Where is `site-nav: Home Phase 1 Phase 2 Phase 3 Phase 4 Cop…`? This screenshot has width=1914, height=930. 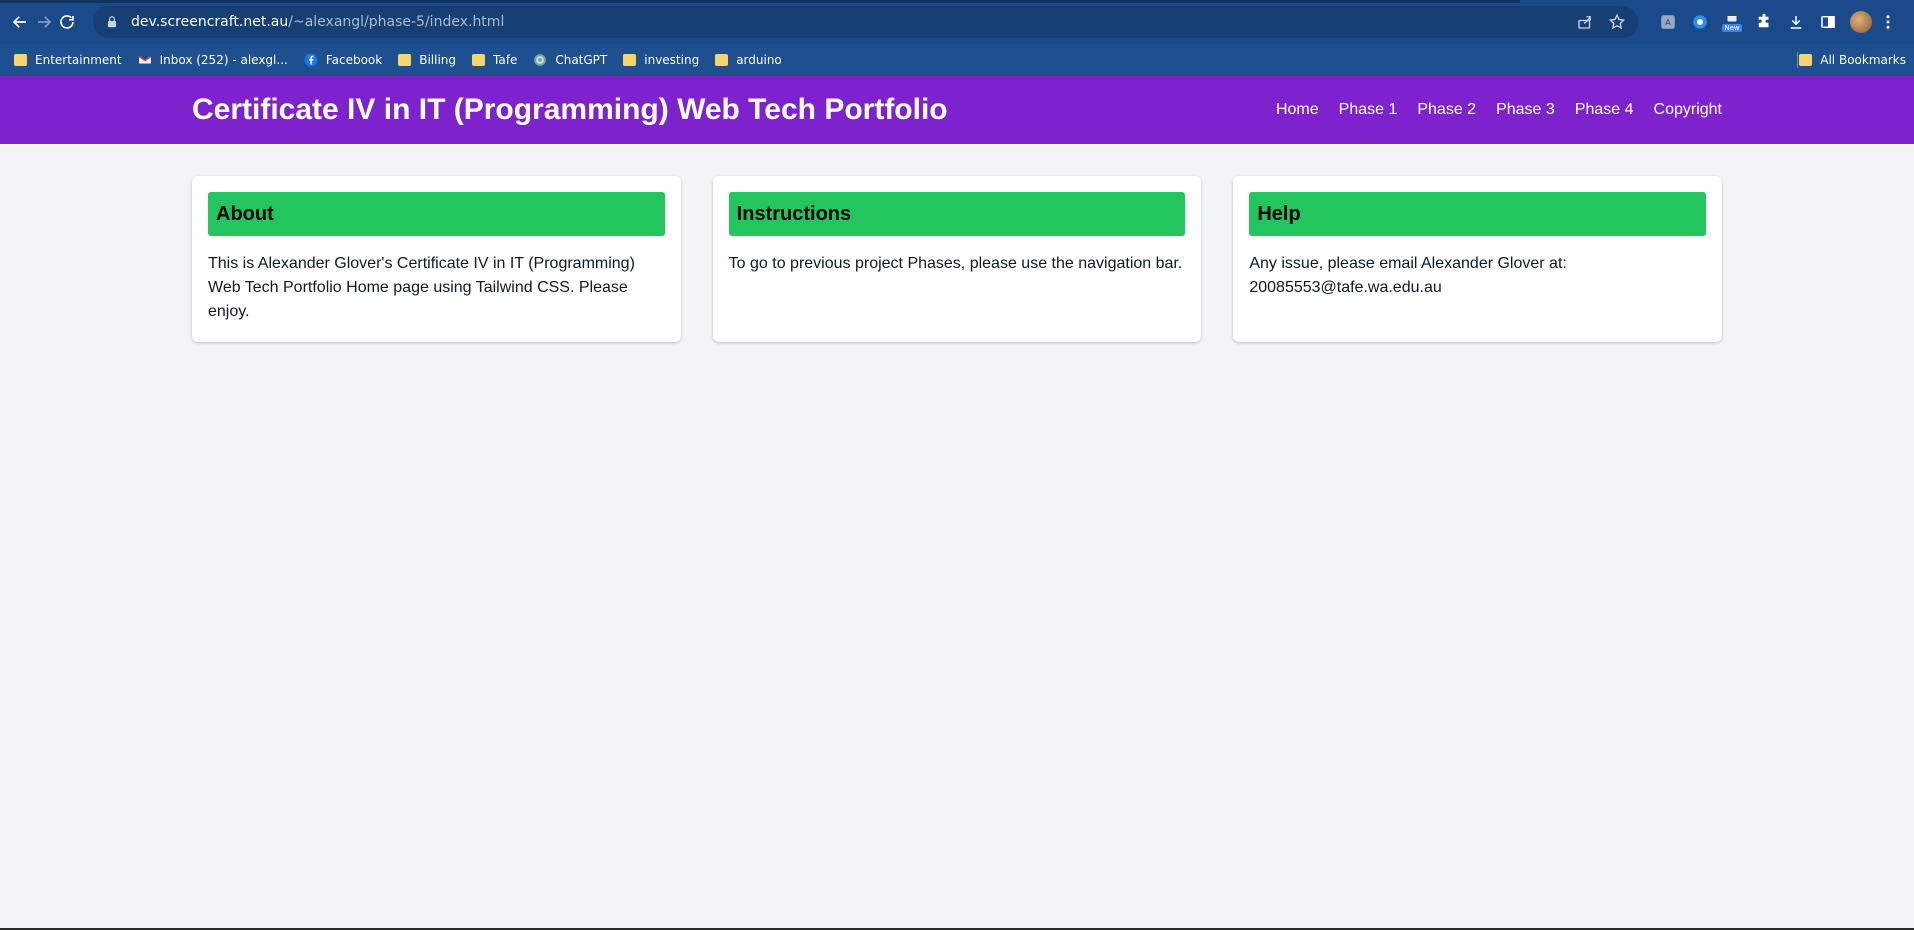 site-nav: Home Phase 1 Phase 2 Phase 3 Phase 4 Cop… is located at coordinates (1489, 110).